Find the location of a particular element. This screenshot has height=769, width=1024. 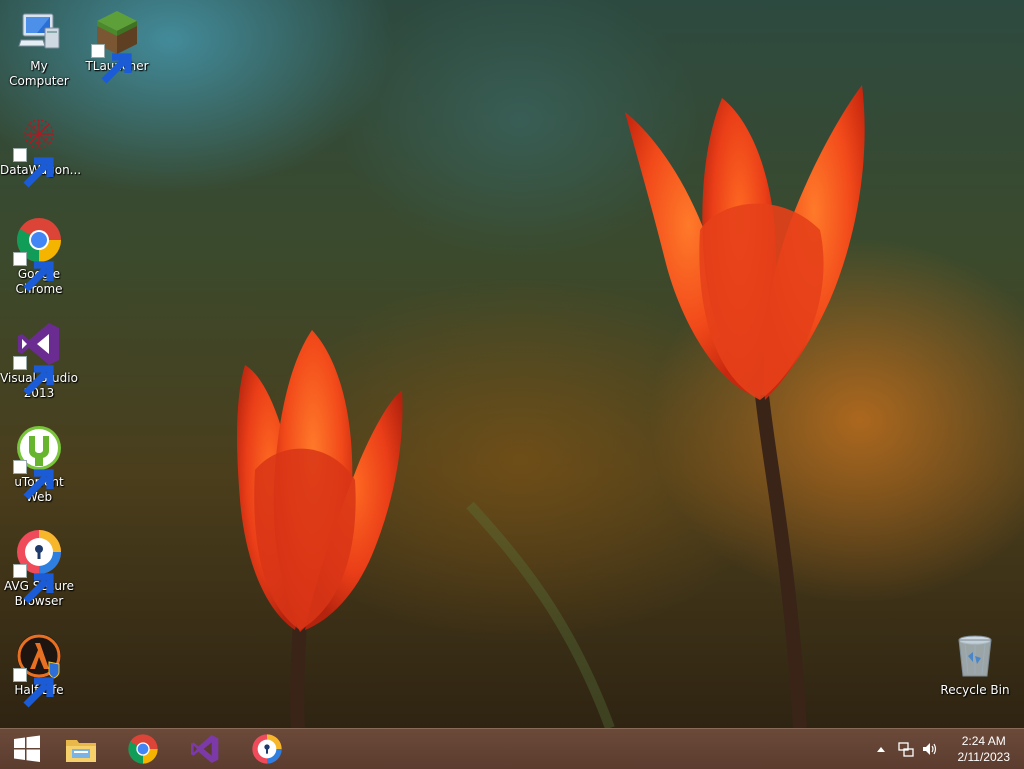

desktop-icon-my-computer: My Computer is located at coordinates (39, 48).